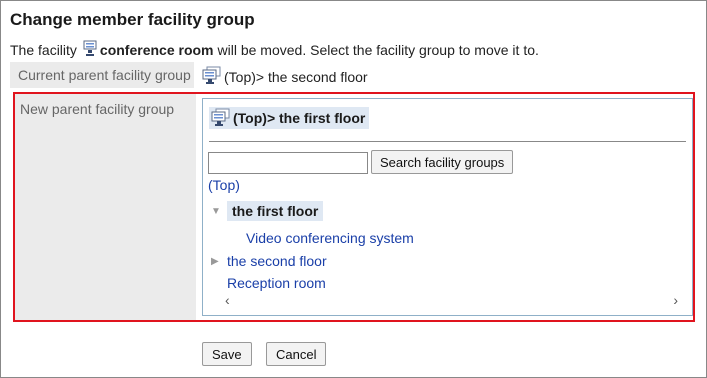 Image resolution: width=707 pixels, height=378 pixels. What do you see at coordinates (156, 49) in the screenshot?
I see `facility-name: conference room` at bounding box center [156, 49].